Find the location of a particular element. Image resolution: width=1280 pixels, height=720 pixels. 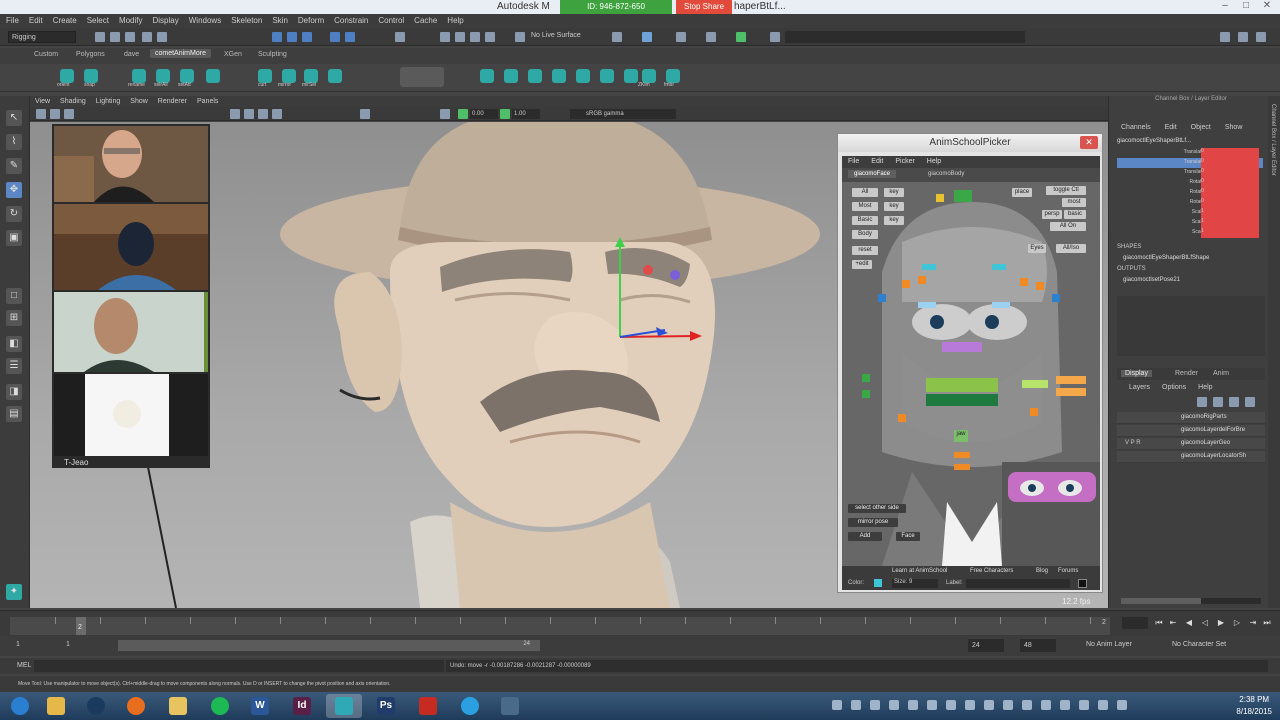

mask-icon is located at coordinates (335, 37).